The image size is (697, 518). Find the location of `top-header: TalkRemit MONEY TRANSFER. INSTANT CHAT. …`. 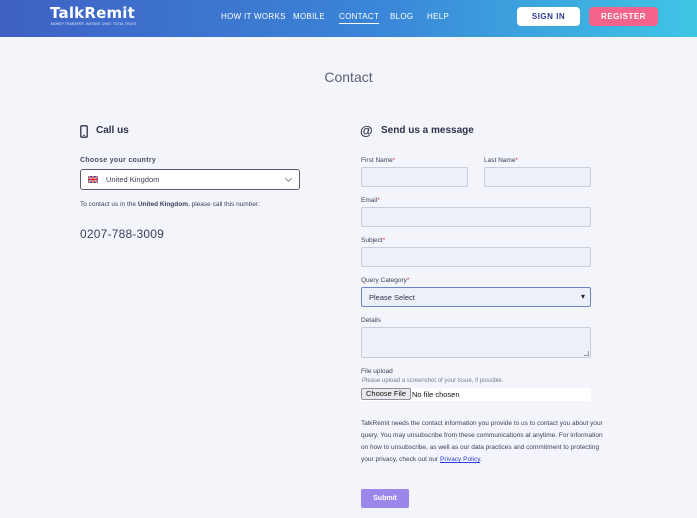

top-header: TalkRemit MONEY TRANSFER. INSTANT CHAT. … is located at coordinates (348, 18).